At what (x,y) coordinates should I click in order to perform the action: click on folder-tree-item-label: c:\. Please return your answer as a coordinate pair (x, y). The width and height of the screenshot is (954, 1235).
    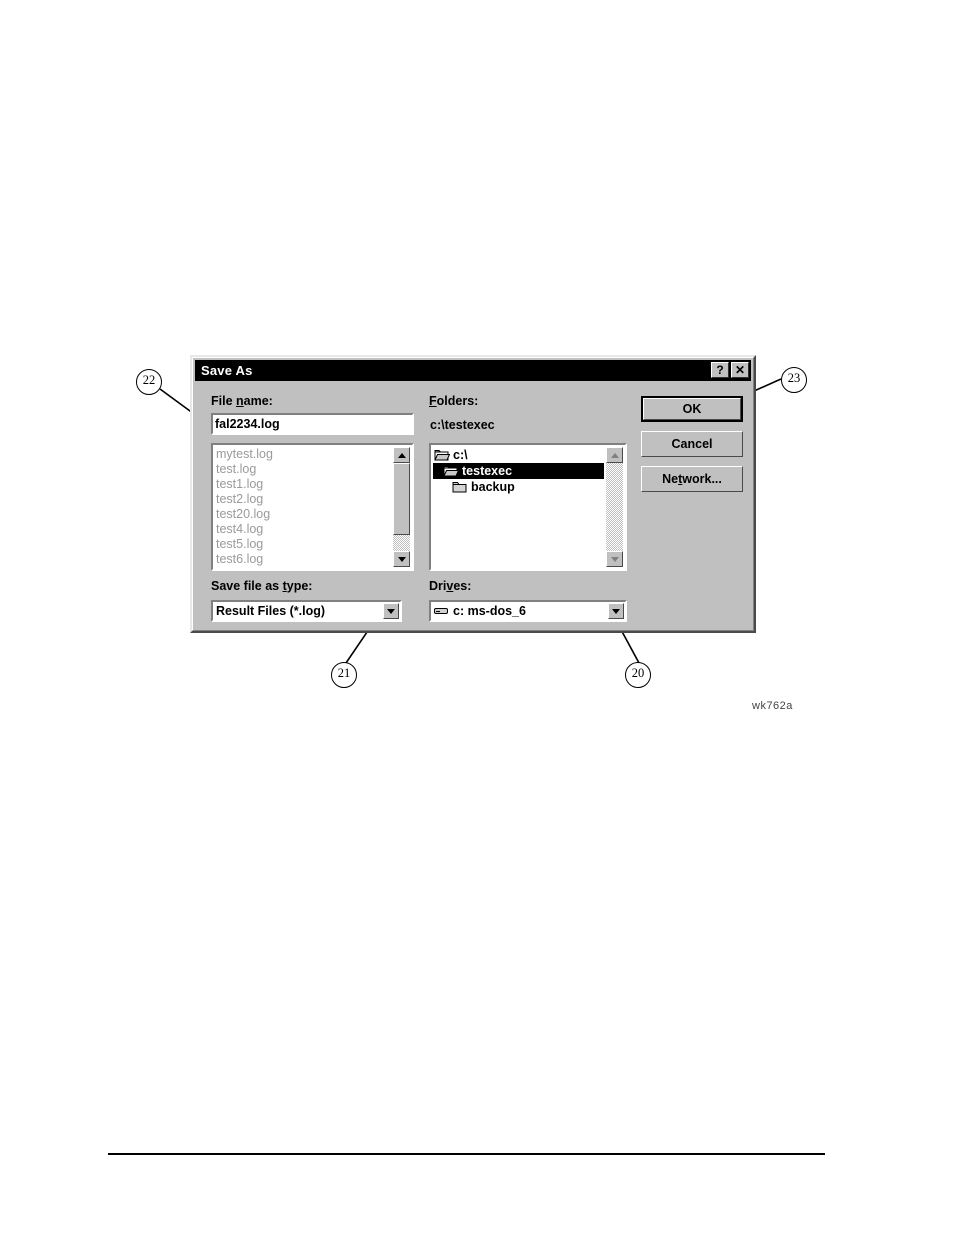
    Looking at the image, I should click on (460, 455).